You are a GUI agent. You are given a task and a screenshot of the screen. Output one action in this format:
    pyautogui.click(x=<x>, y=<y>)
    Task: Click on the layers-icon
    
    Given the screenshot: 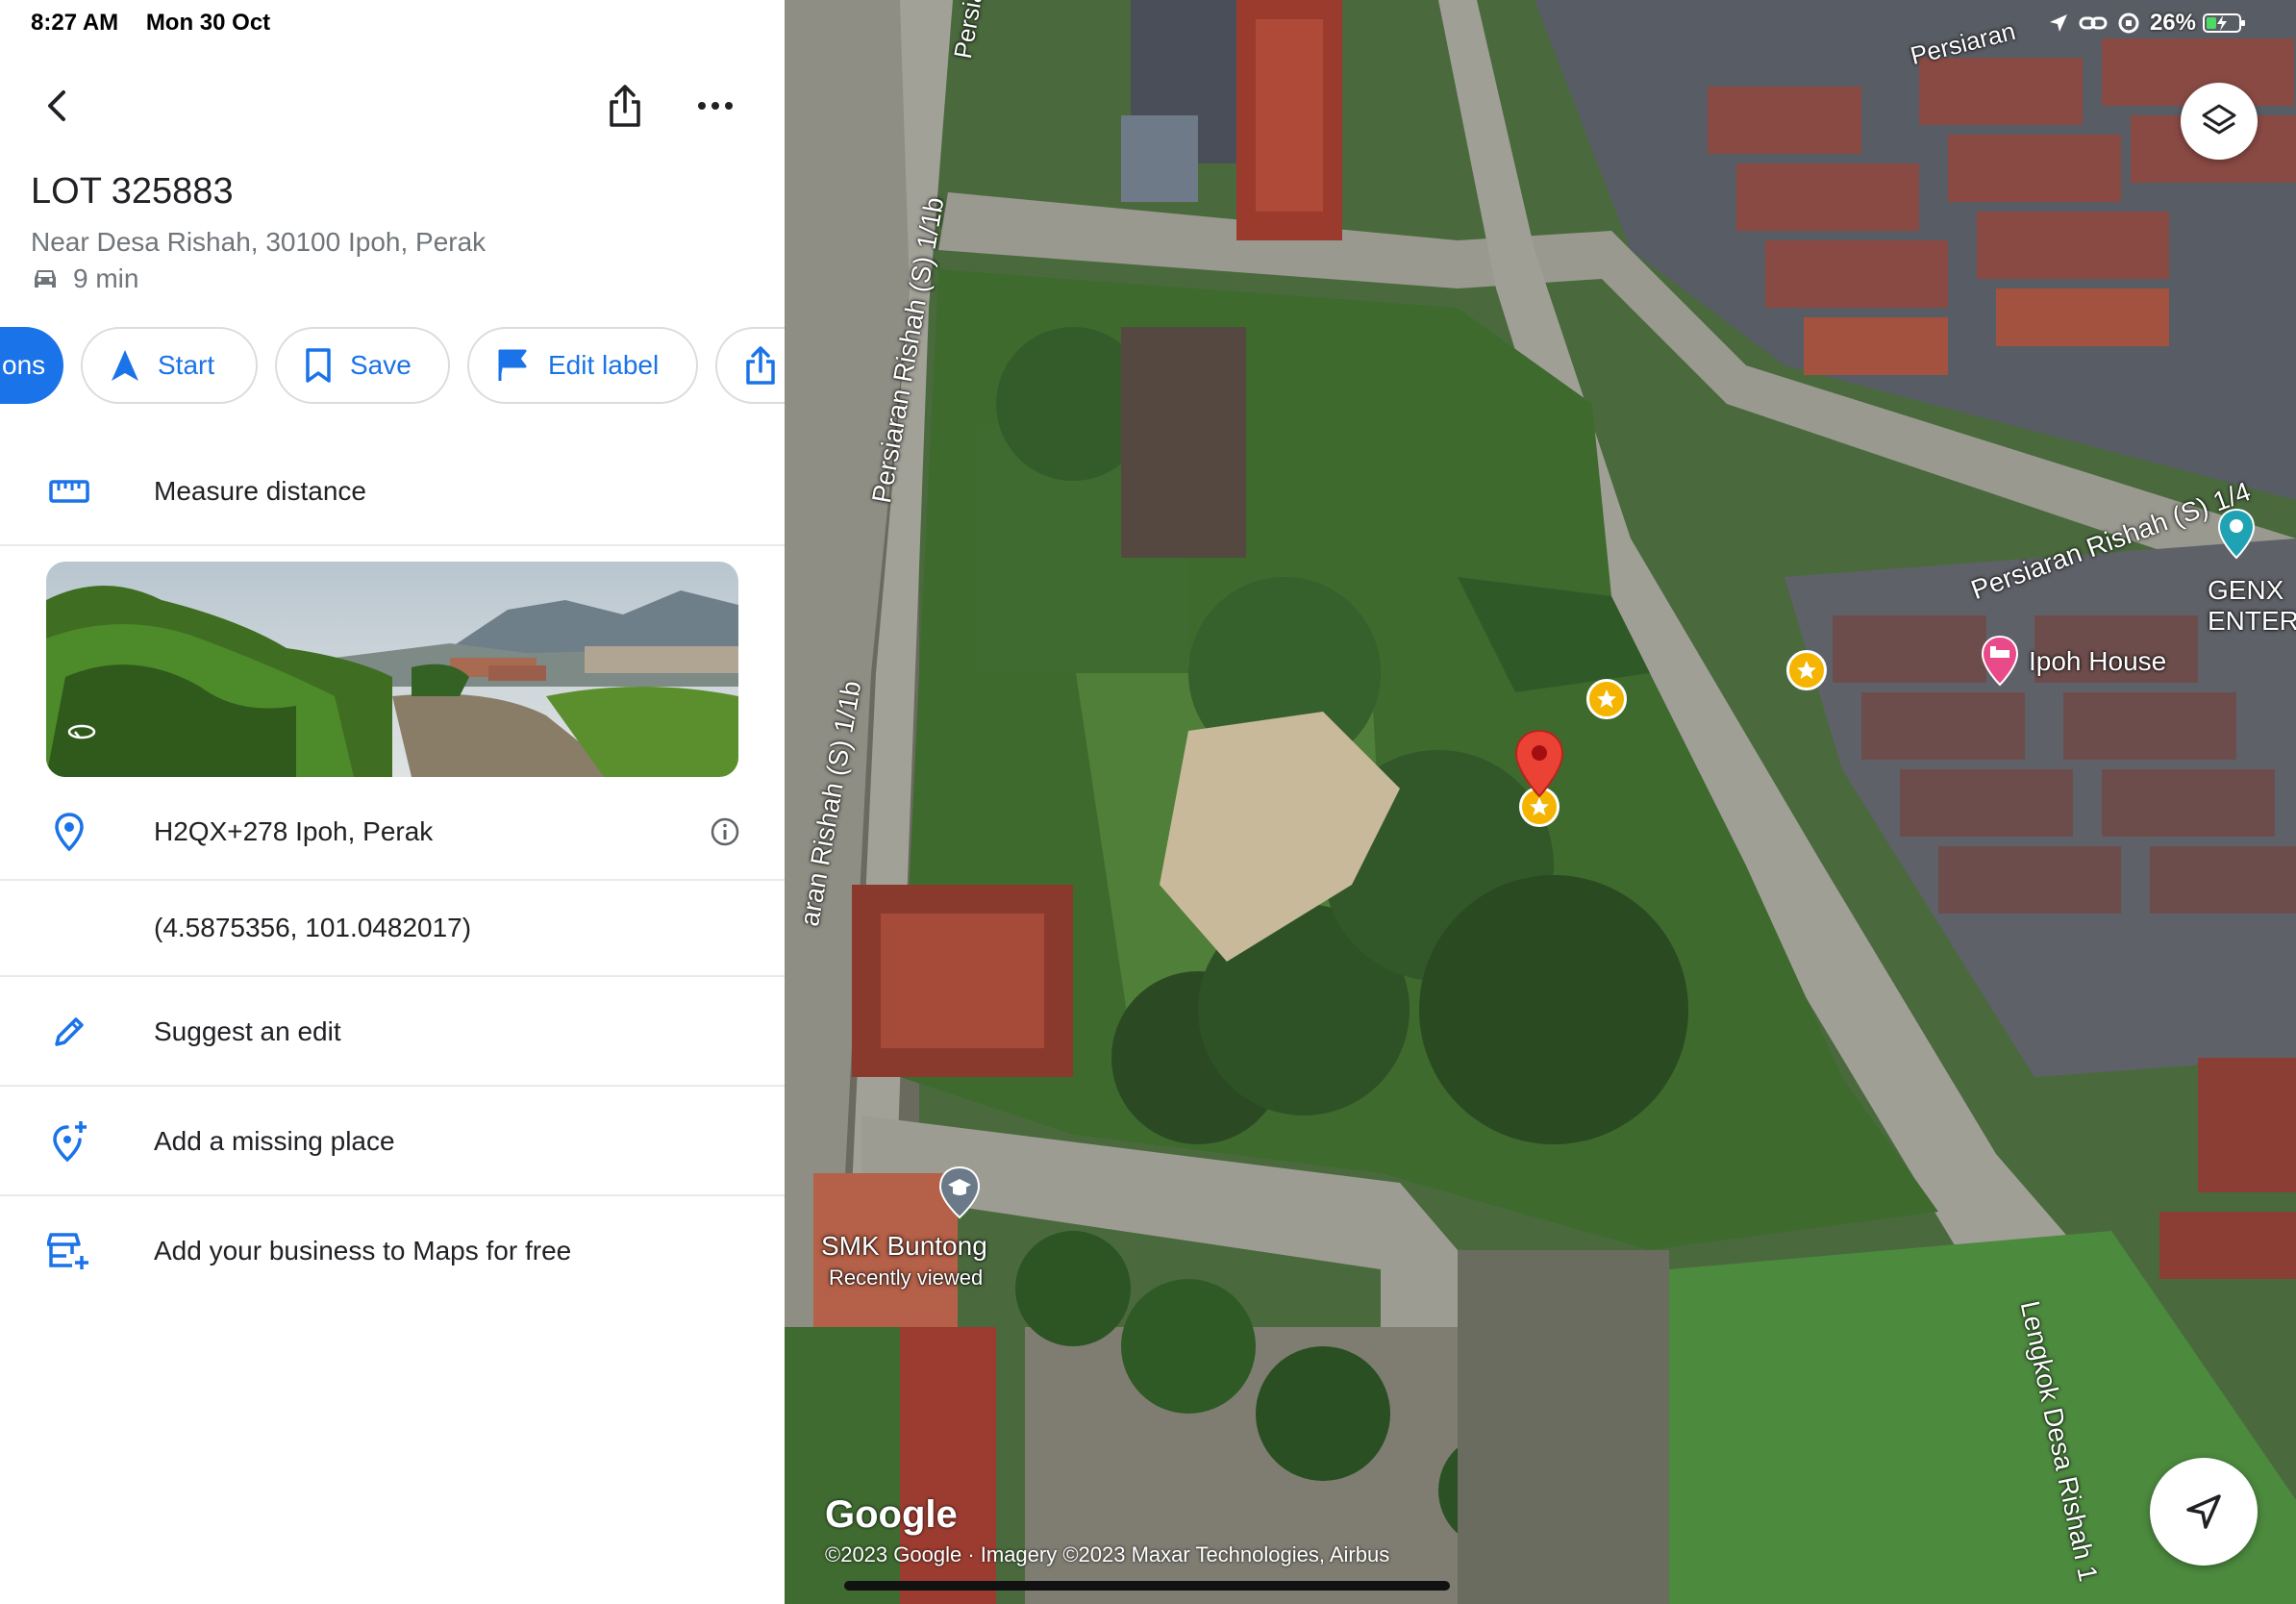 What is the action you would take?
    pyautogui.click(x=2219, y=119)
    